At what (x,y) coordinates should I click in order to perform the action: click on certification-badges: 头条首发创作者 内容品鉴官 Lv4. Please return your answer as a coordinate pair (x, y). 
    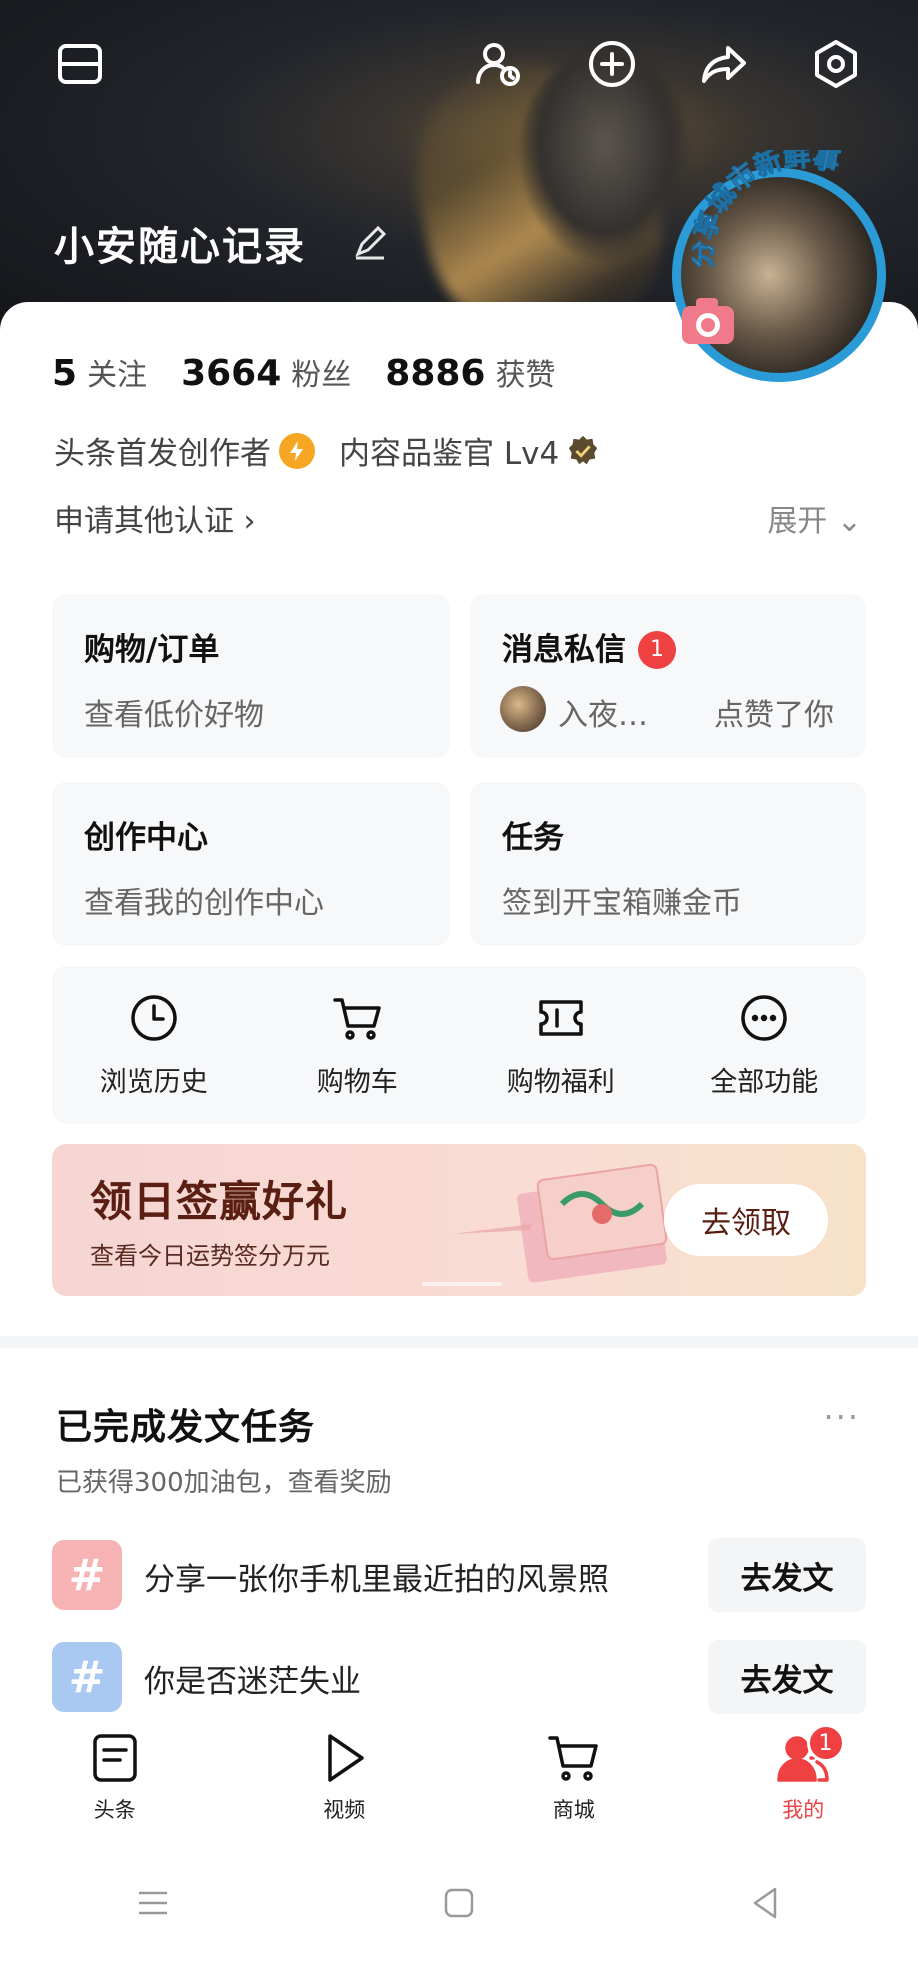
    Looking at the image, I should click on (327, 450).